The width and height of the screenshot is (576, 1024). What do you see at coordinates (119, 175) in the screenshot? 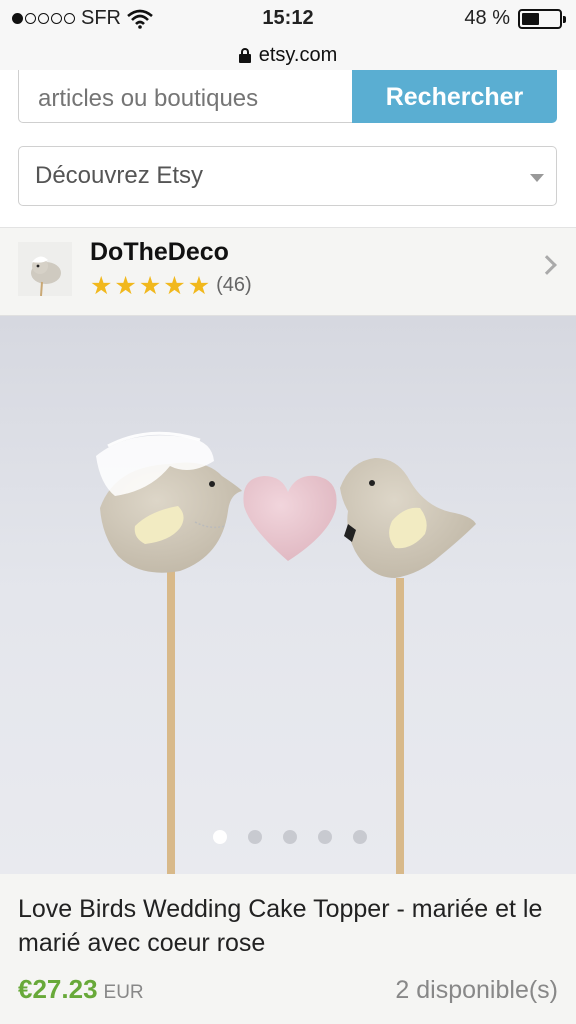
I see `discover-dropdown-value: Découvrez Etsy` at bounding box center [119, 175].